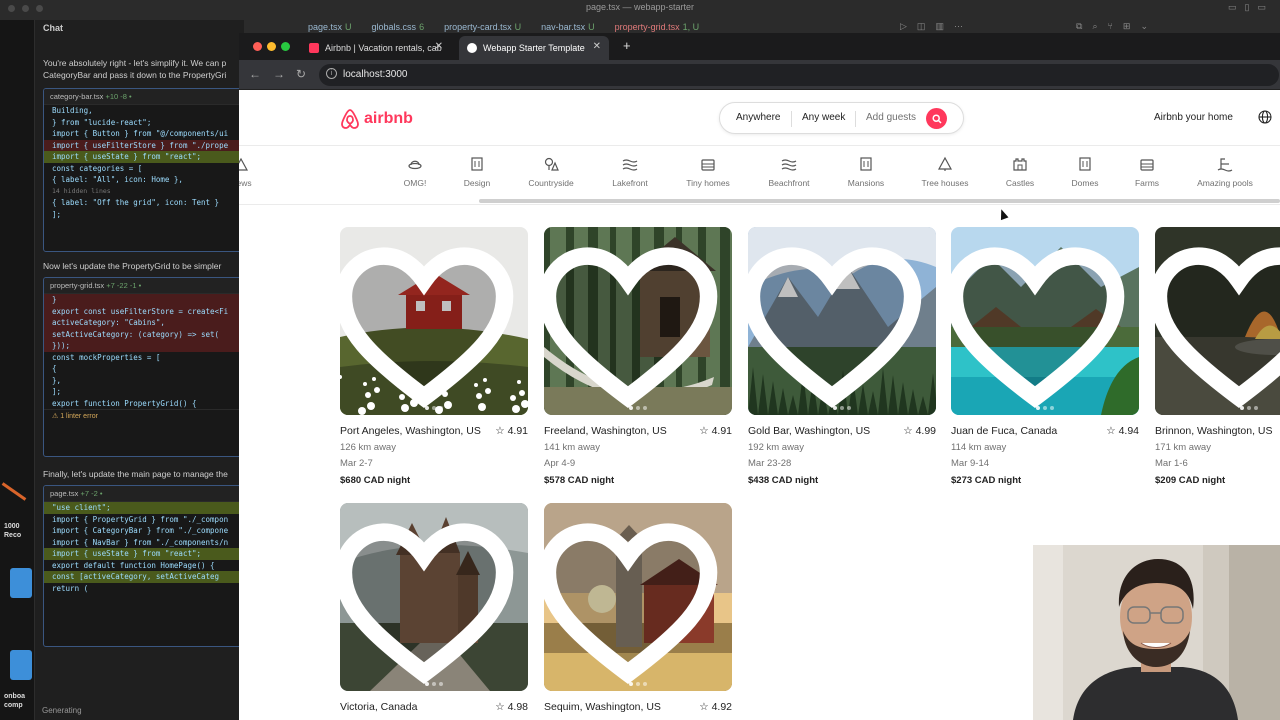  I want to click on zoom-window-button, so click(285, 46).